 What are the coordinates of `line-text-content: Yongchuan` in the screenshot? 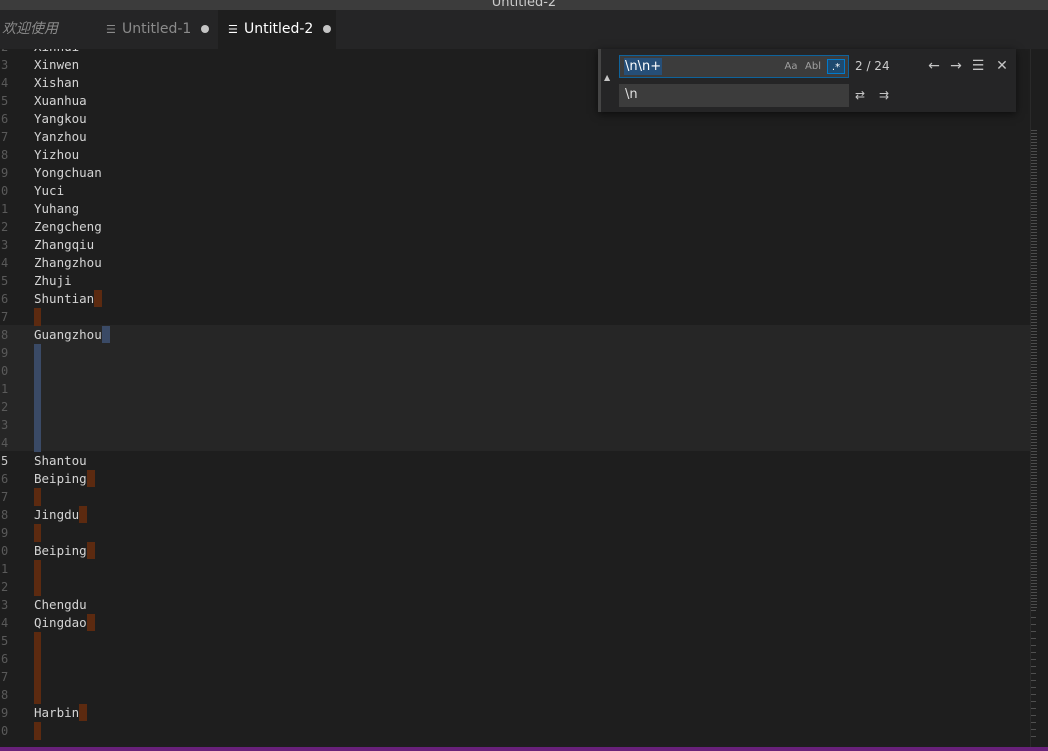 It's located at (68, 172).